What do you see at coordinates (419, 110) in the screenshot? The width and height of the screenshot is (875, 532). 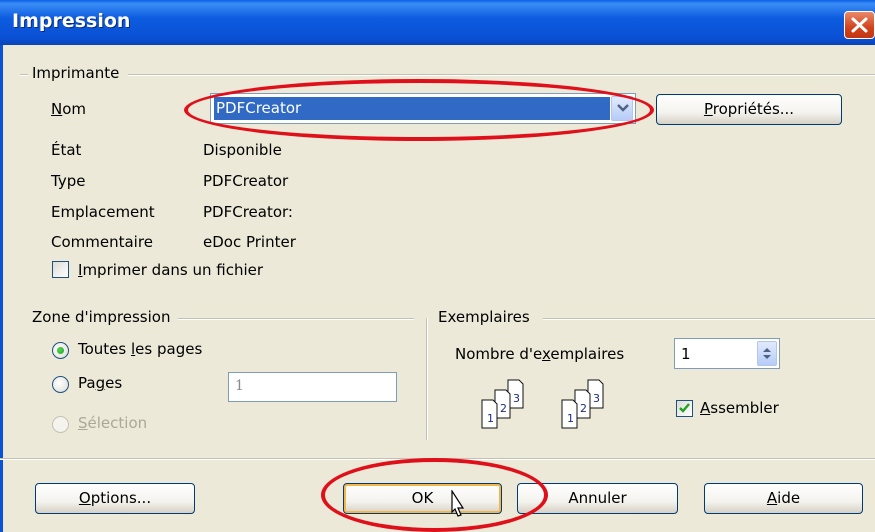 I see `annotation-ellipse-printer` at bounding box center [419, 110].